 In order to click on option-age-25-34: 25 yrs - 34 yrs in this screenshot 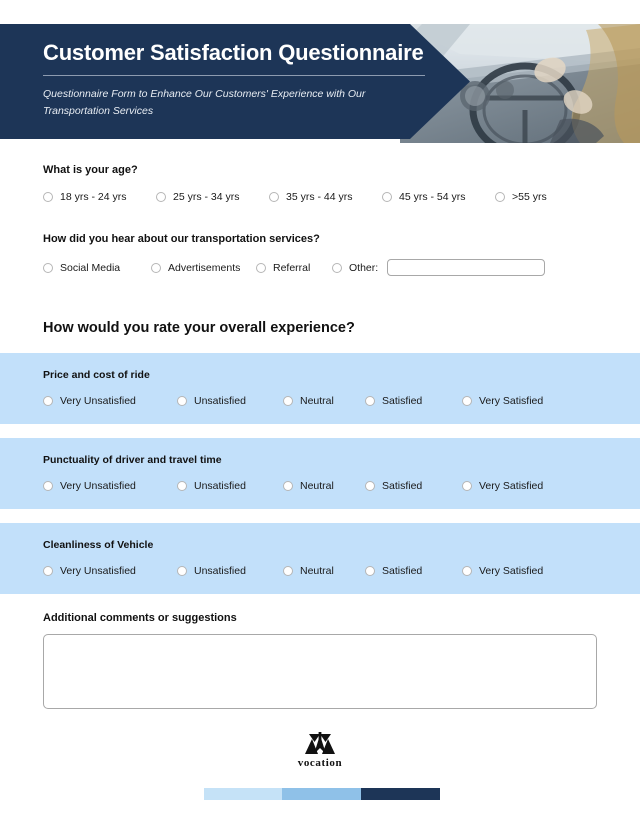, I will do `click(212, 197)`.